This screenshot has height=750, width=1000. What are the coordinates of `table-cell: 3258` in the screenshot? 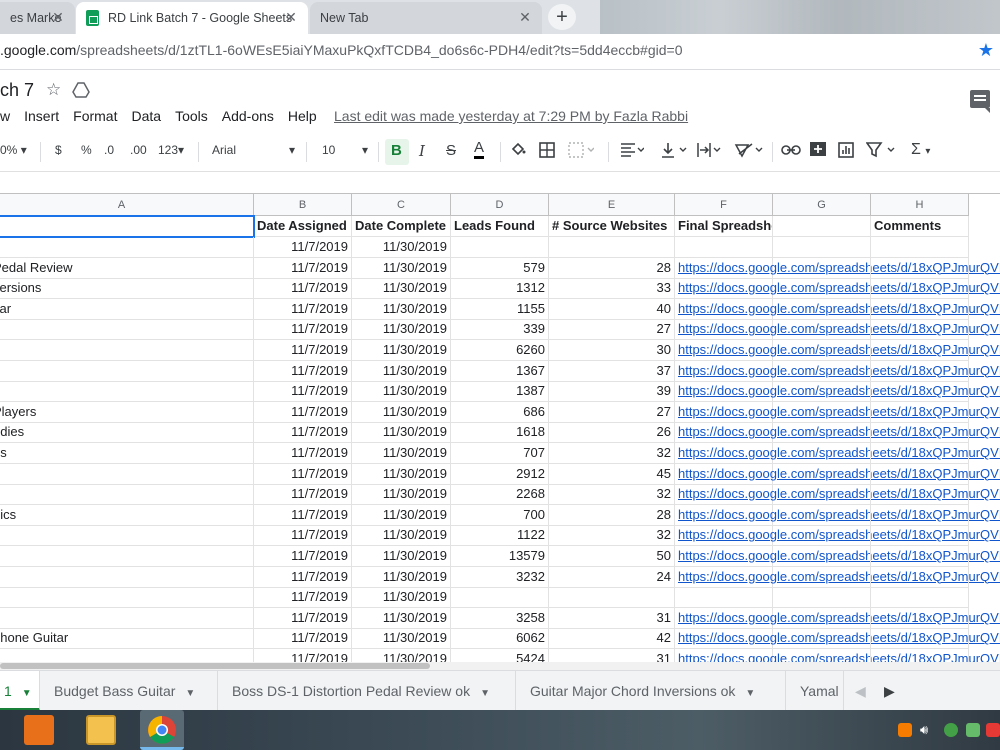 It's located at (500, 618).